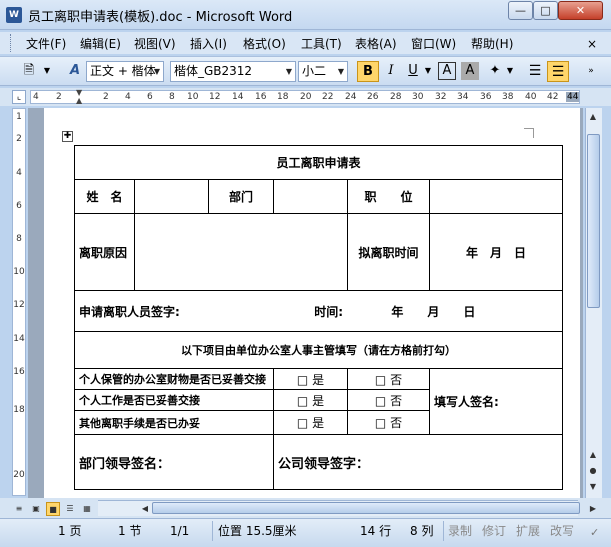  What do you see at coordinates (558, 71) in the screenshot?
I see `distributed-align-icon: ☰` at bounding box center [558, 71].